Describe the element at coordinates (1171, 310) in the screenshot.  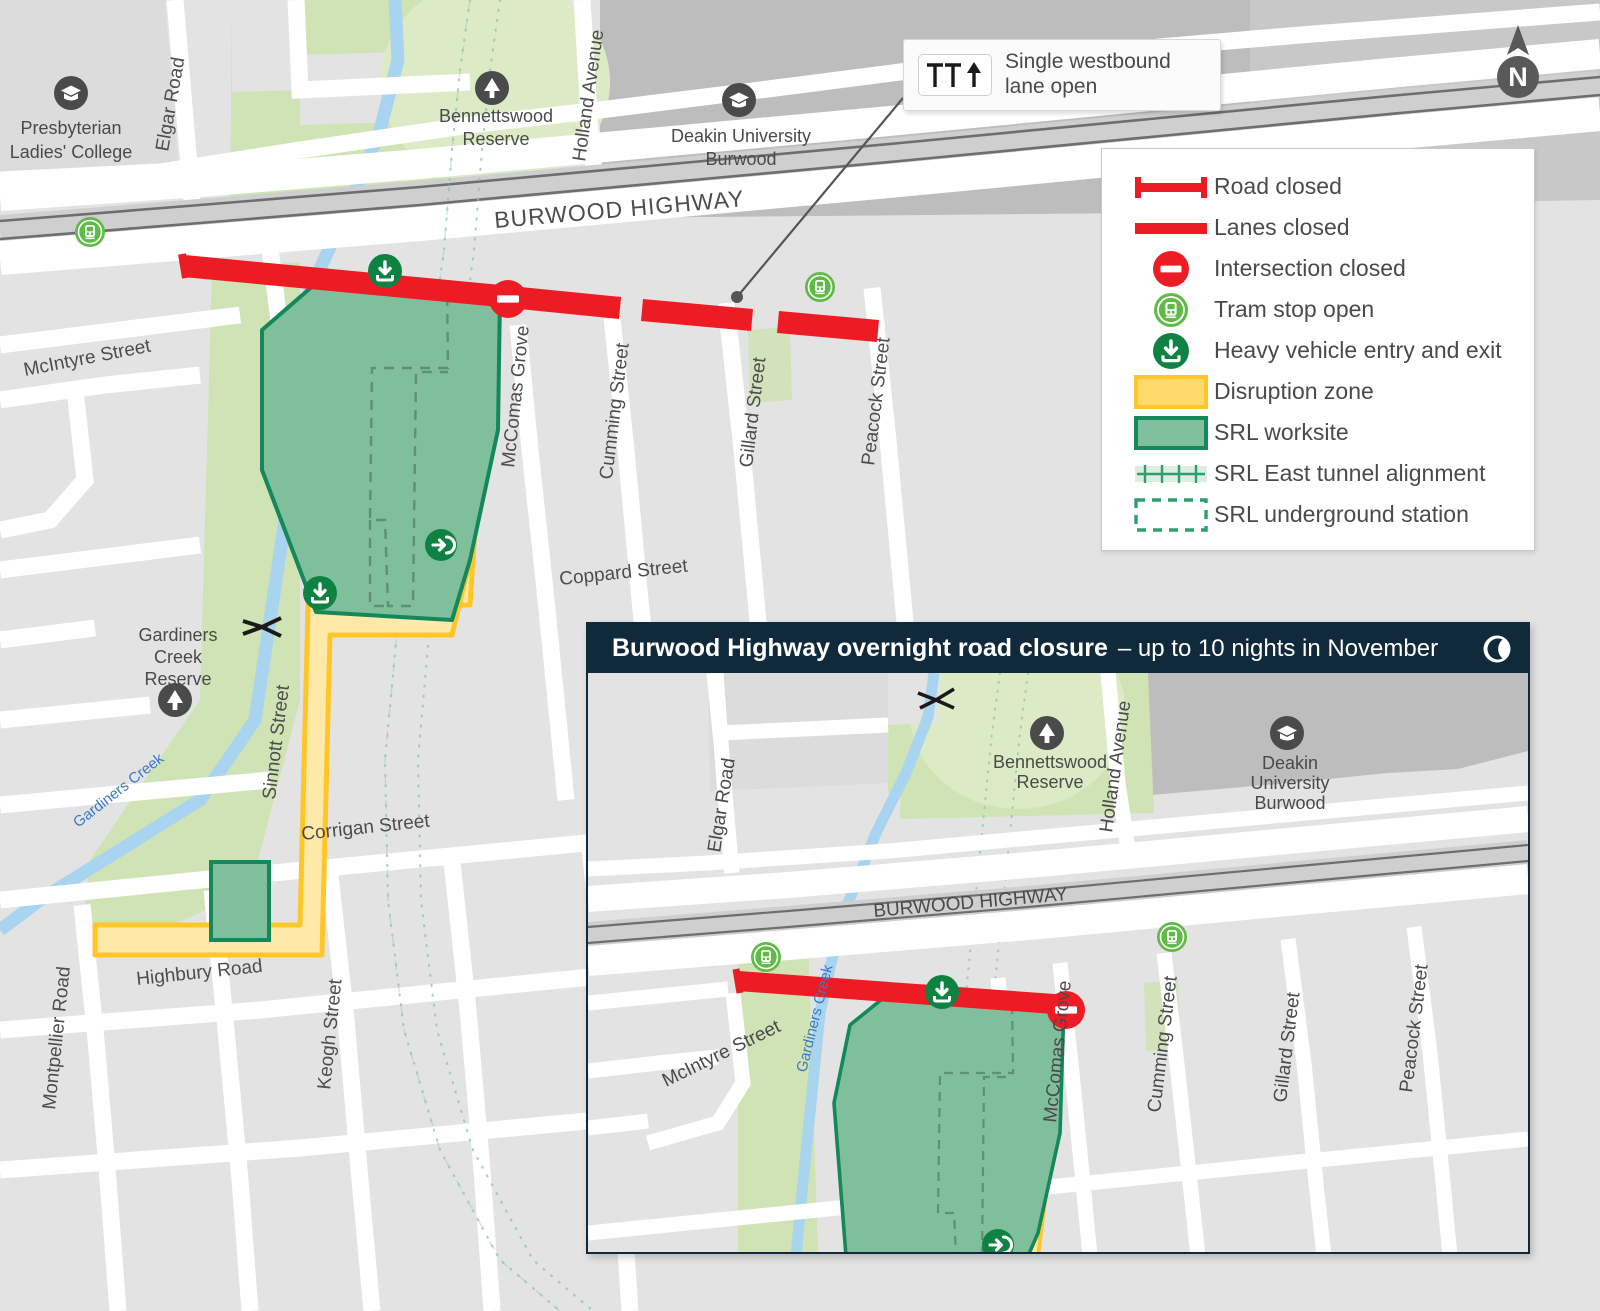
I see `tram-stop-icon` at that location.